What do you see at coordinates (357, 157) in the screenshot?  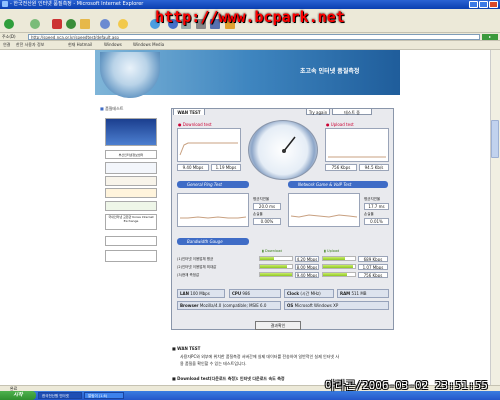 I see `upload-chart-svg` at bounding box center [357, 157].